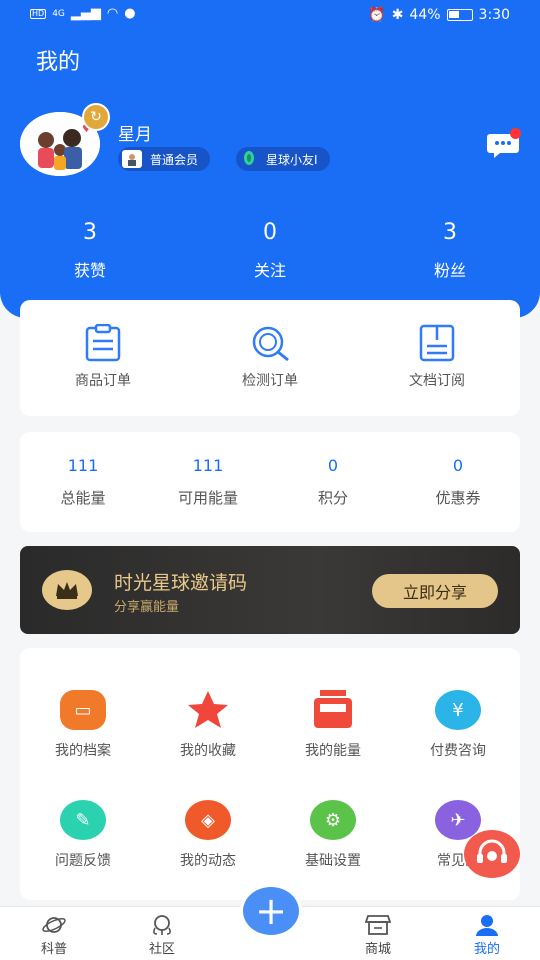 This screenshot has width=540, height=960. I want to click on alarm-icon: ⏰, so click(377, 15).